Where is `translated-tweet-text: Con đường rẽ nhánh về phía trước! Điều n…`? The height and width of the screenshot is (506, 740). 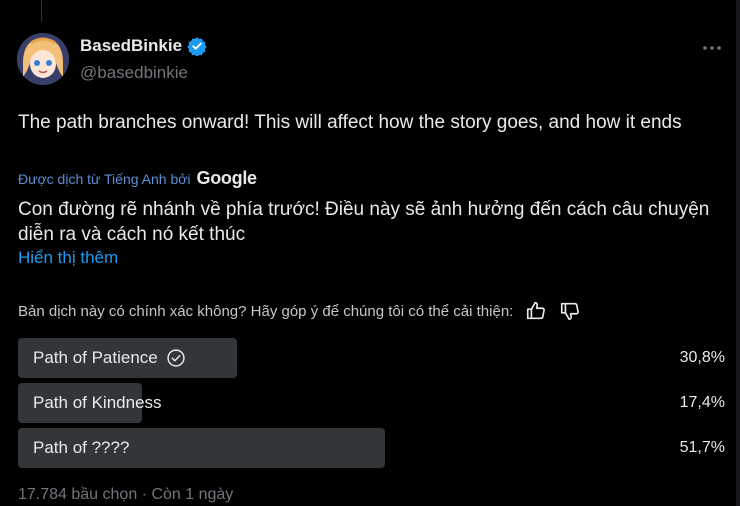 translated-tweet-text: Con đường rẽ nhánh về phía trước! Điều n… is located at coordinates (364, 222).